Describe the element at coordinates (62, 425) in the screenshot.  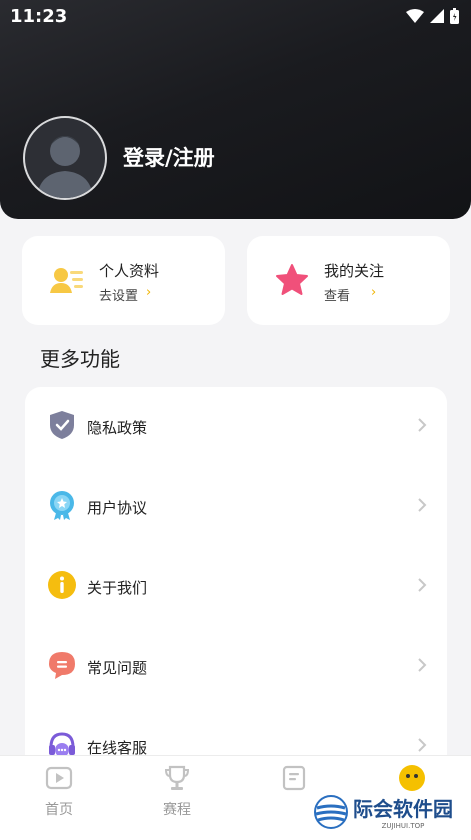
I see `shield-icon` at that location.